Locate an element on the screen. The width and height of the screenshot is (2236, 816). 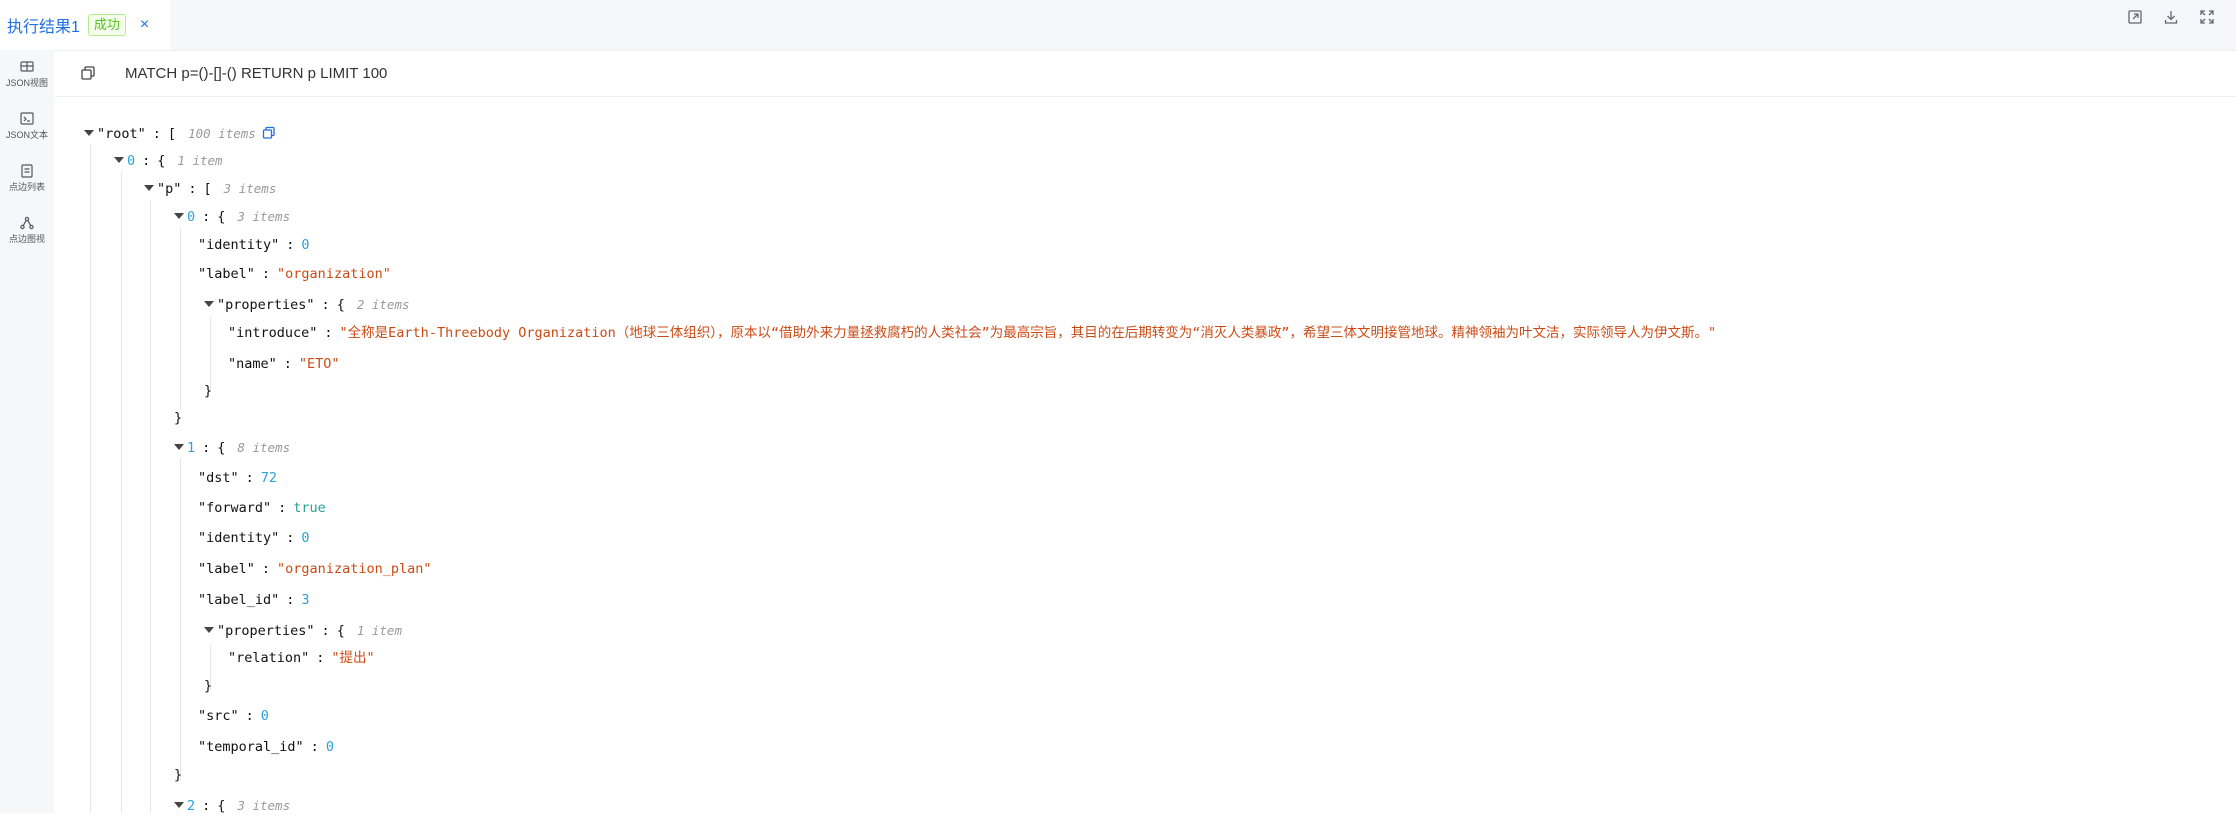
json-field-dst: "dst":72 is located at coordinates (238, 478).